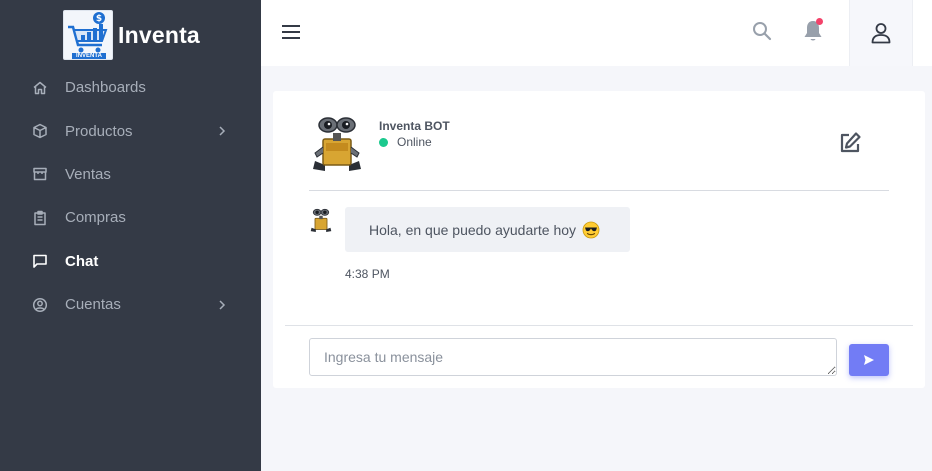 This screenshot has height=471, width=932. Describe the element at coordinates (89, 56) in the screenshot. I see `brand-logo-text: INVENTA` at that location.